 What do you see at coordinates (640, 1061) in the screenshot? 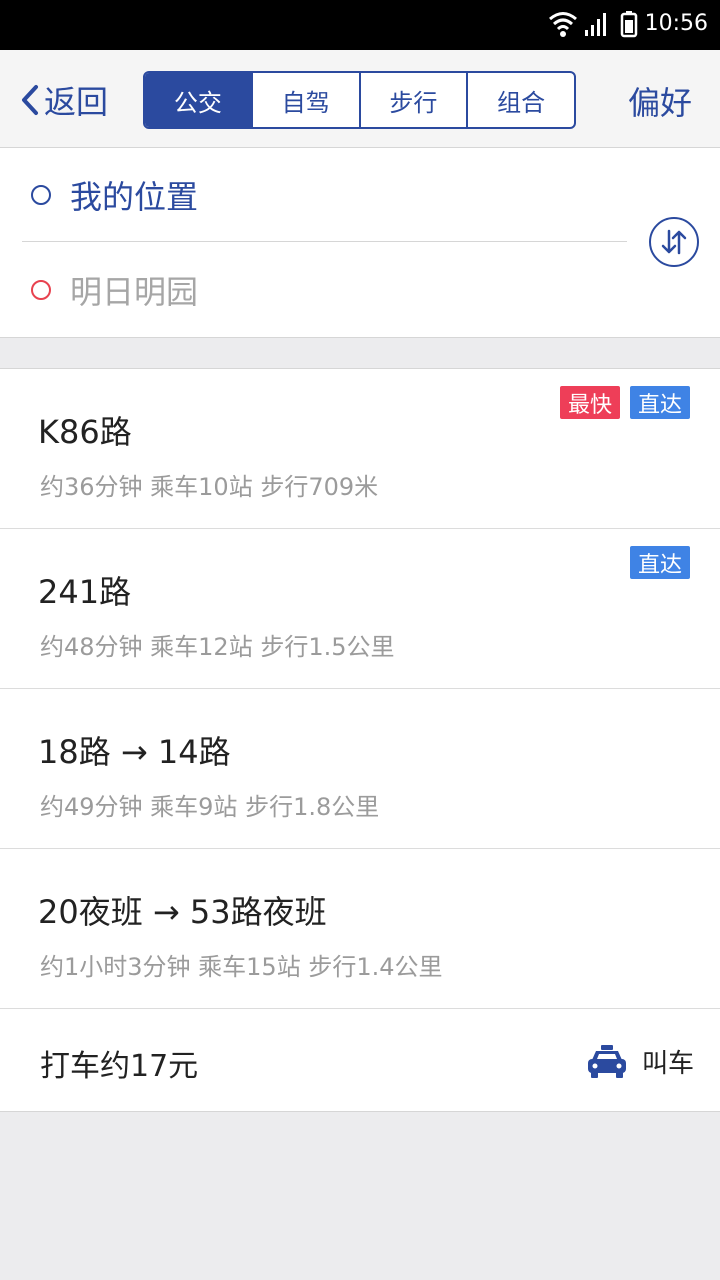
I see `call-taxi-button: 叫车` at bounding box center [640, 1061].